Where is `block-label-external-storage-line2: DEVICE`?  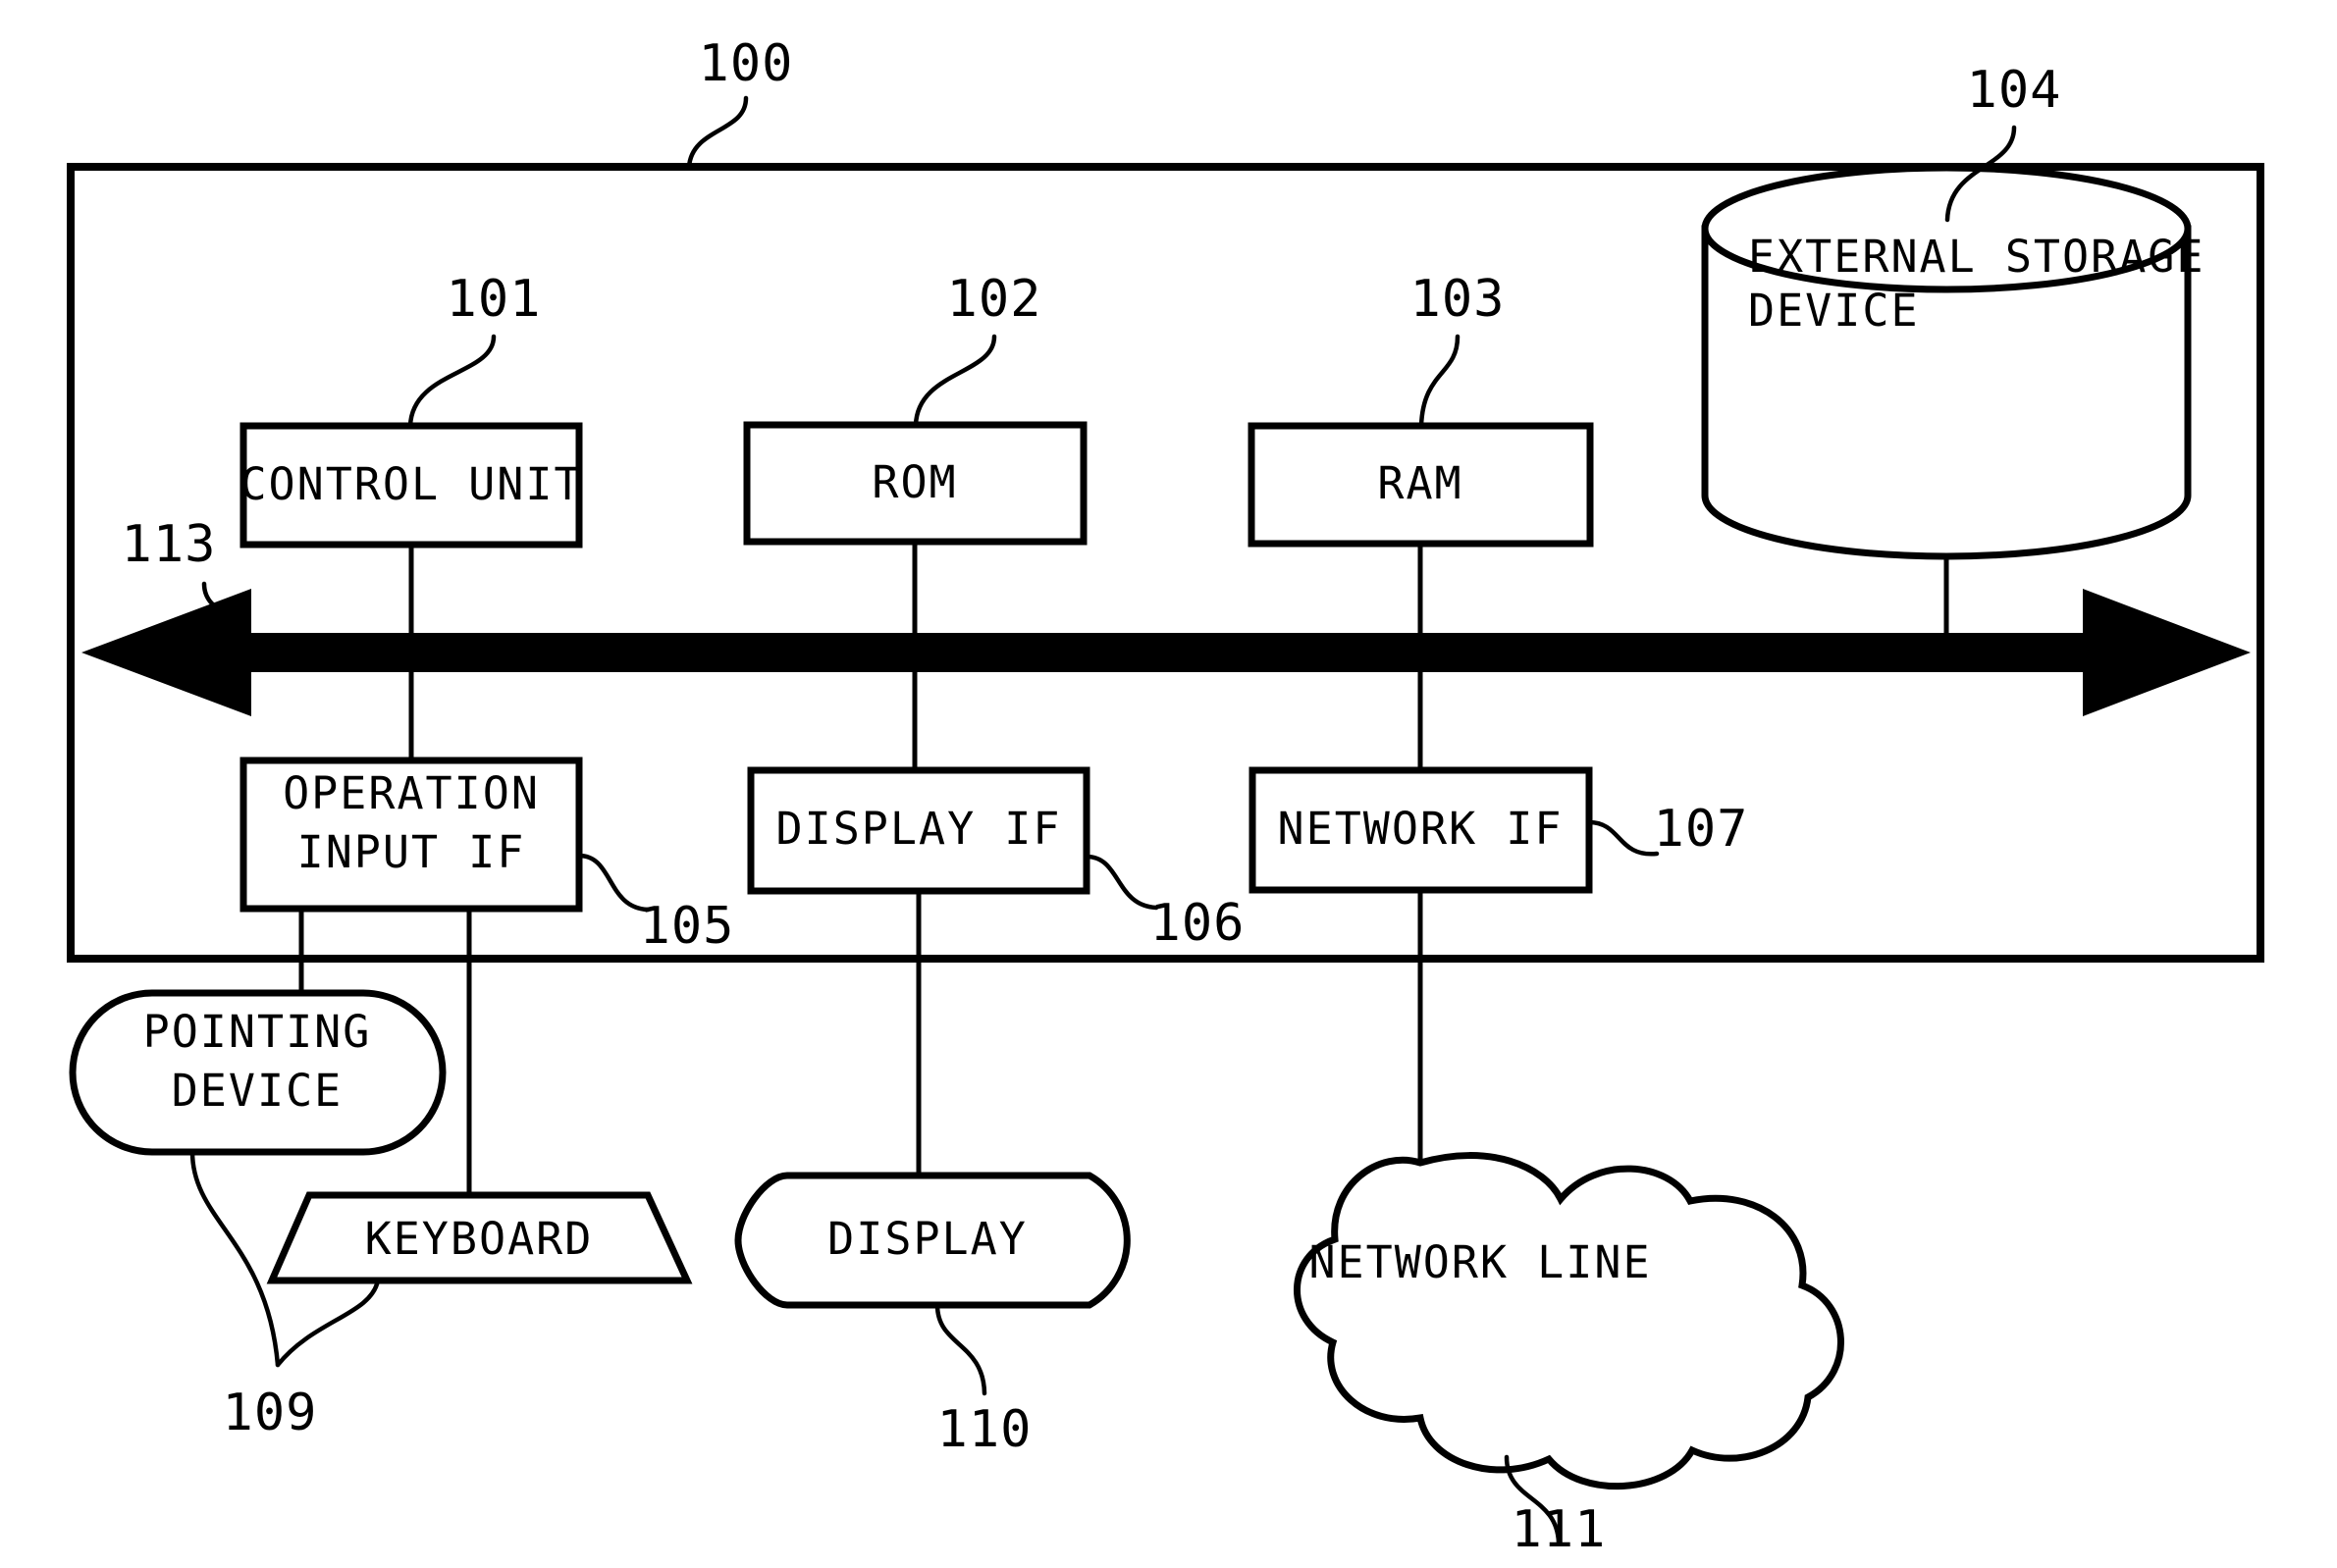 block-label-external-storage-line2: DEVICE is located at coordinates (1834, 311).